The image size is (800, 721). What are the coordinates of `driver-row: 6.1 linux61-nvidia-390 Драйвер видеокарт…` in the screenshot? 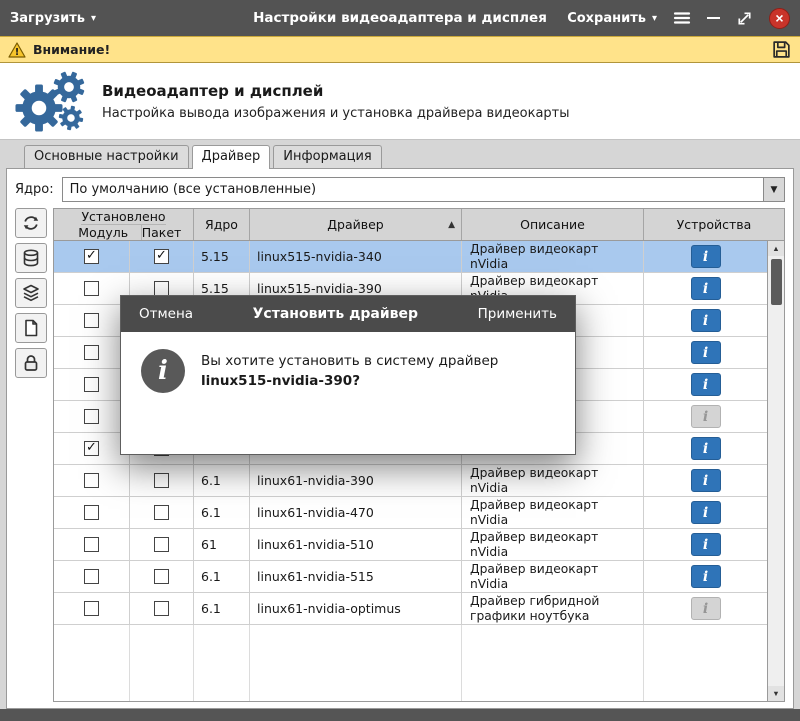 It's located at (410, 481).